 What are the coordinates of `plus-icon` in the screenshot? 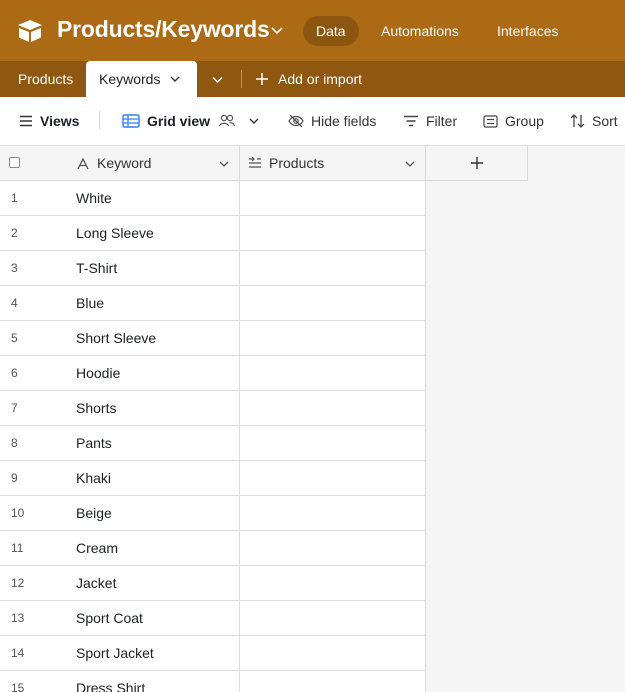 It's located at (262, 79).